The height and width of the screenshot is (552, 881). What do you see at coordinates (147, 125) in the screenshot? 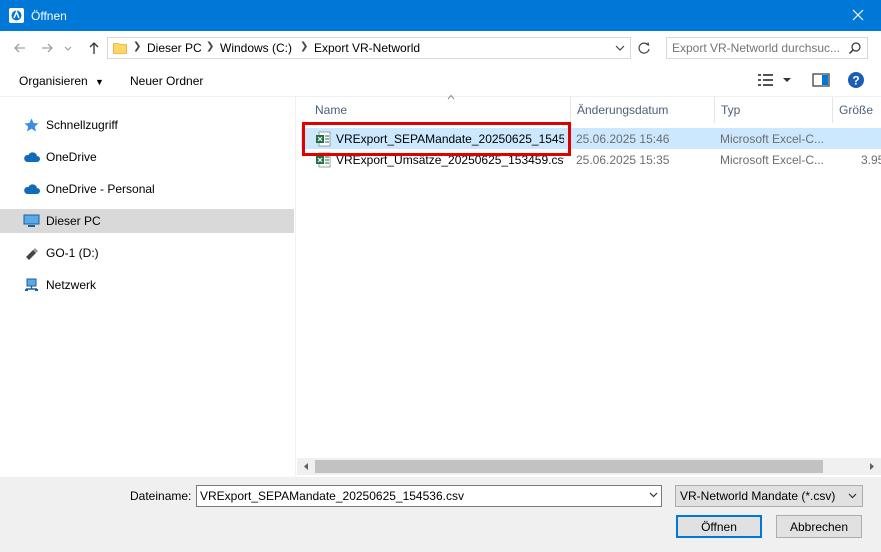
I see `nav-item-schnellzugriff: Schnellzugriff` at bounding box center [147, 125].